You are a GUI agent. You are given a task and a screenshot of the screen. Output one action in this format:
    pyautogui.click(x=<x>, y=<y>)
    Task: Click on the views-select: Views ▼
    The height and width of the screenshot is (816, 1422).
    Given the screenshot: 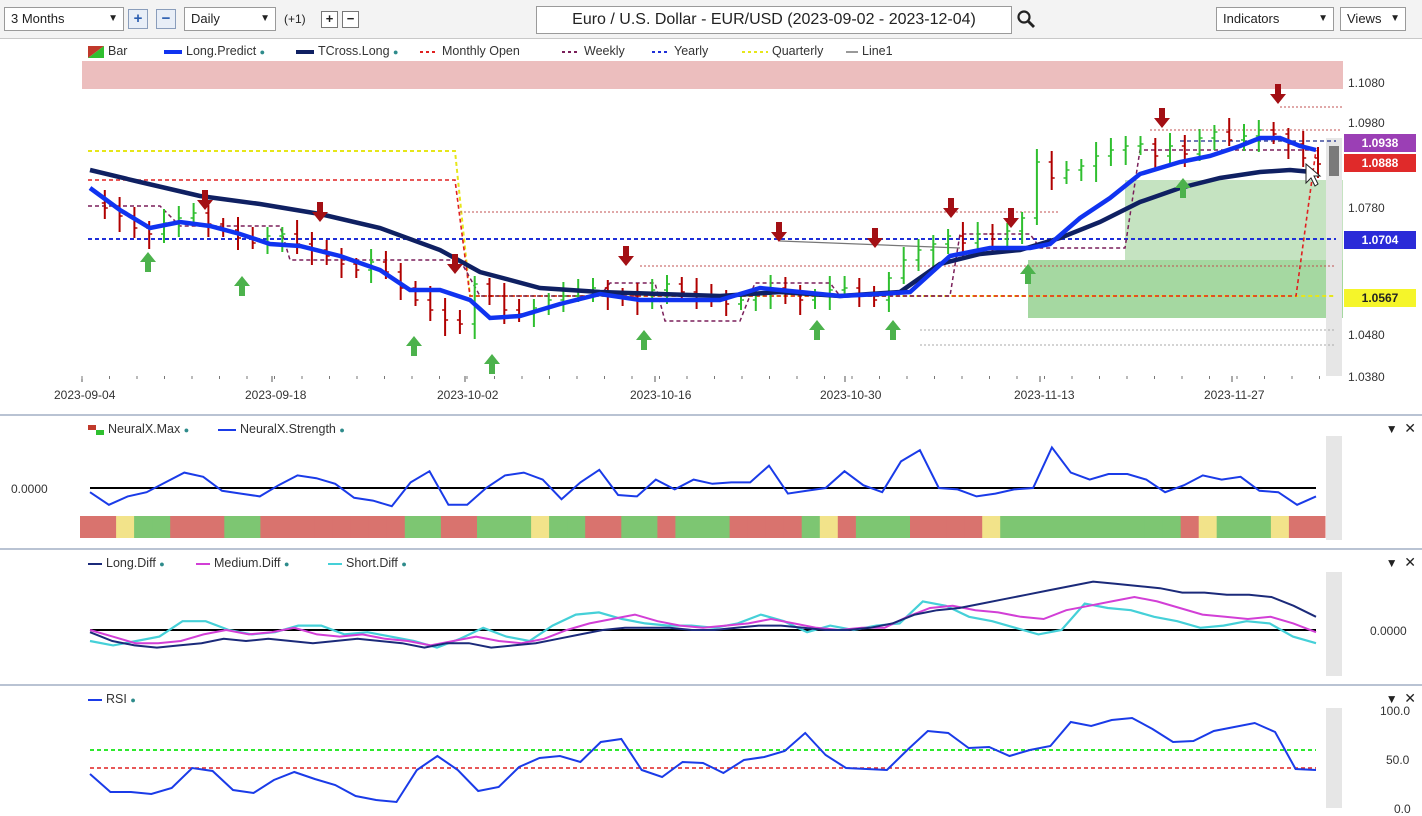 What is the action you would take?
    pyautogui.click(x=1373, y=19)
    